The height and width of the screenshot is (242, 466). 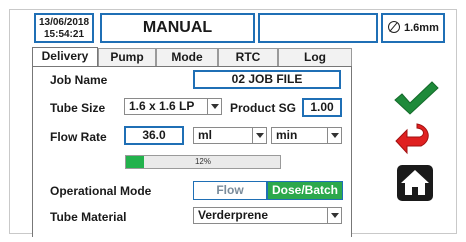 What do you see at coordinates (421, 28) in the screenshot?
I see `tube-size-badge-text: 1.6mm` at bounding box center [421, 28].